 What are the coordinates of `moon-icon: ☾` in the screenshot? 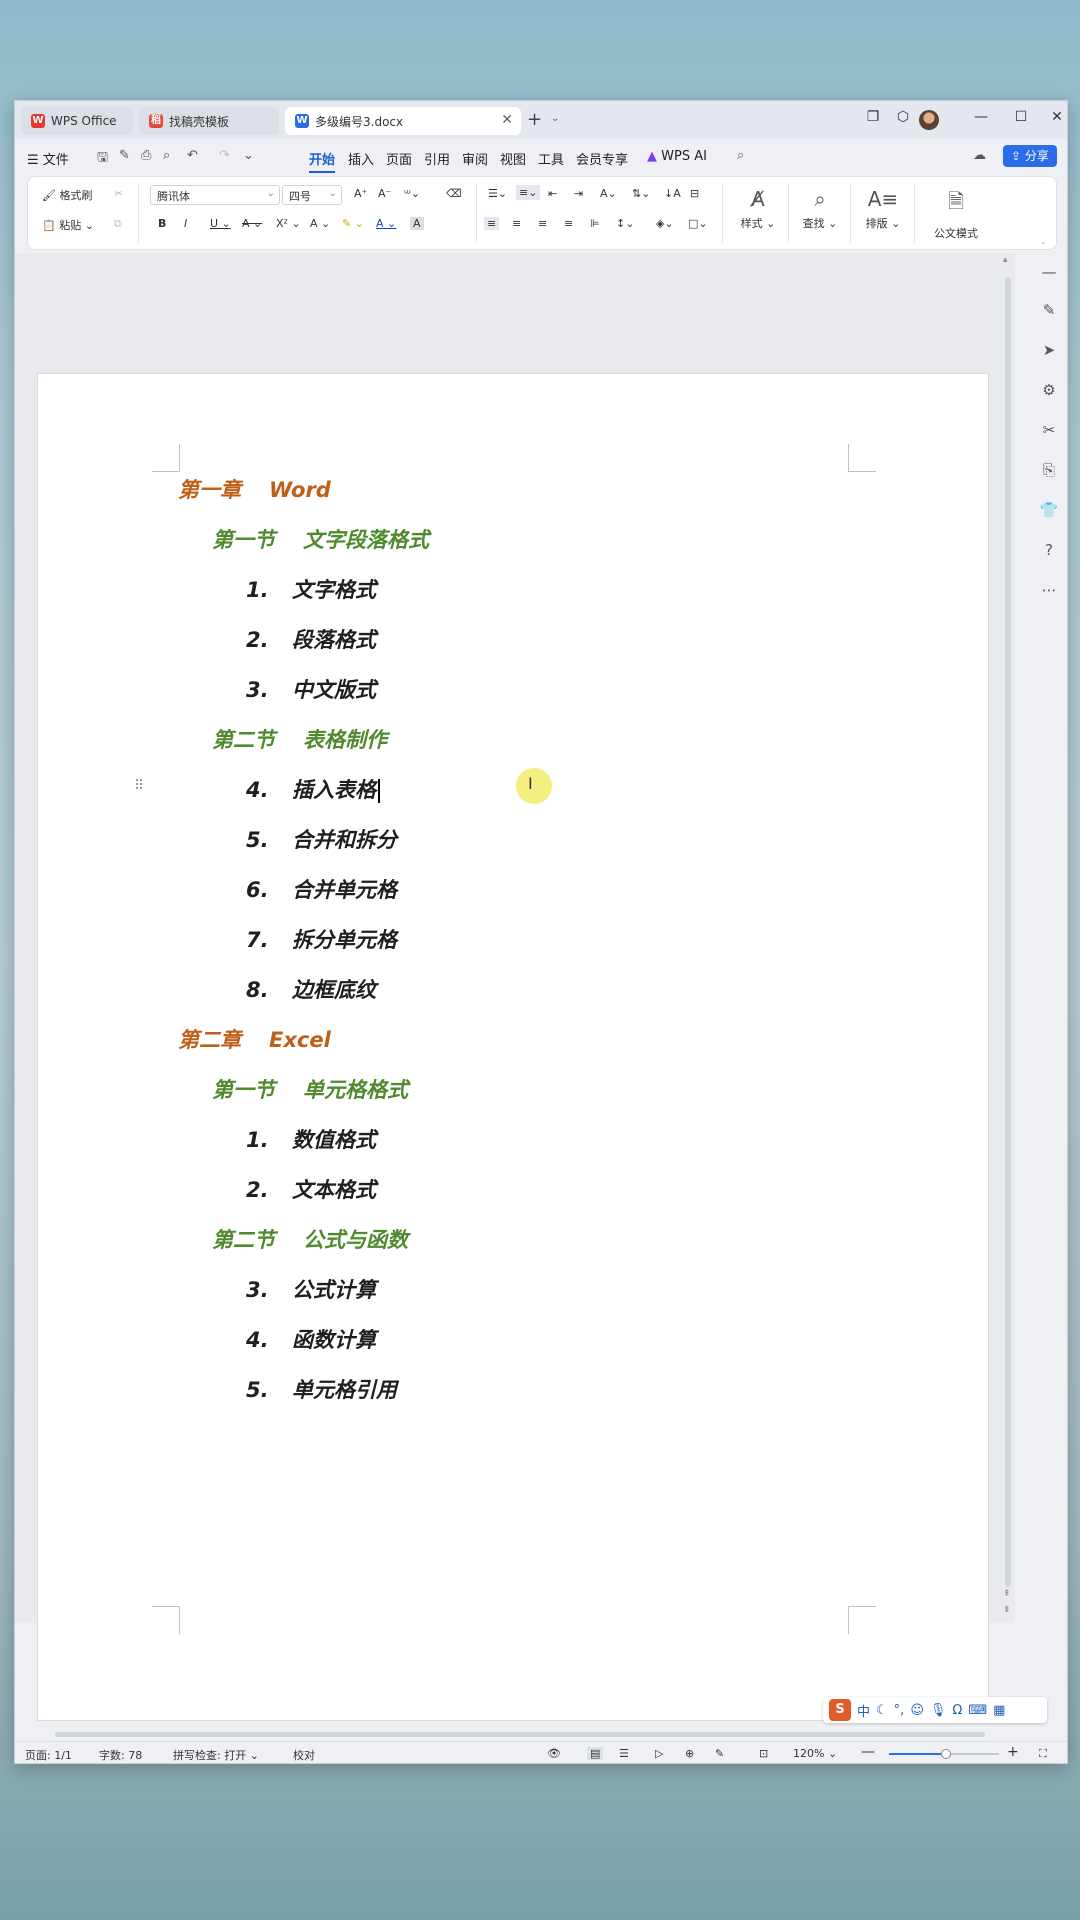 It's located at (882, 1710).